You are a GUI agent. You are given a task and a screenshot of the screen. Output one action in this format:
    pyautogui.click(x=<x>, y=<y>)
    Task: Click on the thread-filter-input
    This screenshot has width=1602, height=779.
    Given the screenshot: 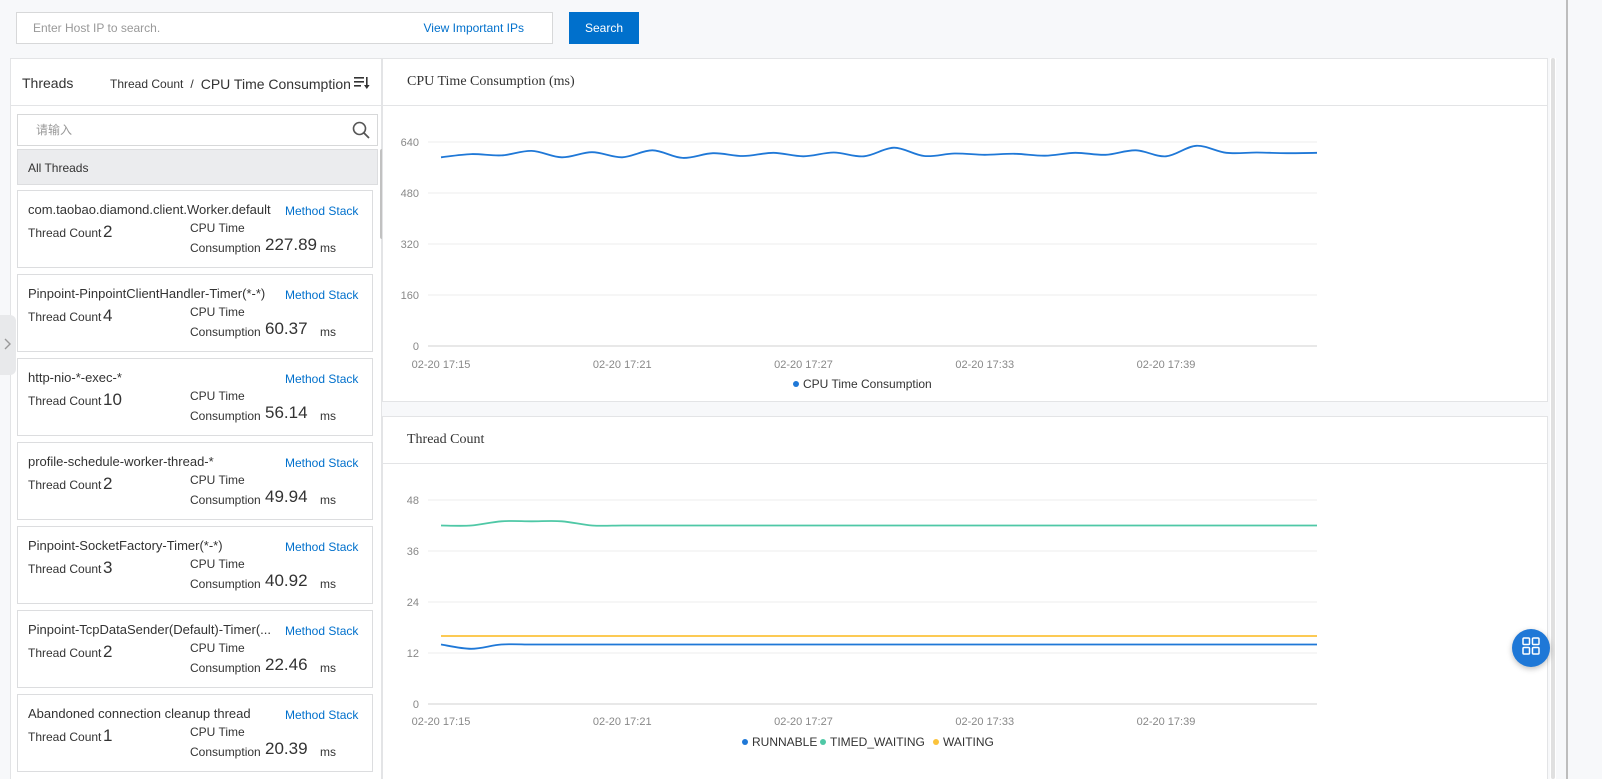 What is the action you would take?
    pyautogui.click(x=178, y=130)
    